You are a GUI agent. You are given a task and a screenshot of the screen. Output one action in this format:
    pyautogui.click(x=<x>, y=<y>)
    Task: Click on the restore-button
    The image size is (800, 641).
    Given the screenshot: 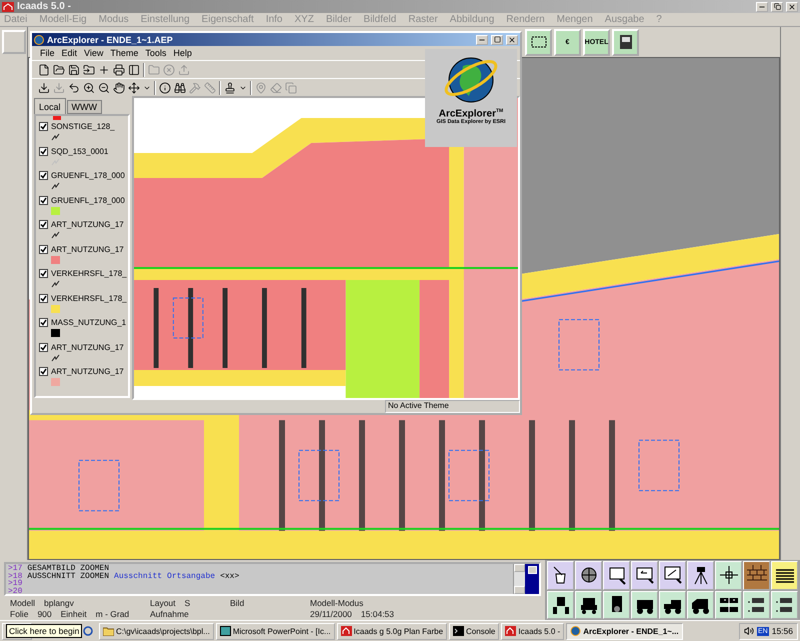 What is the action you would take?
    pyautogui.click(x=777, y=7)
    